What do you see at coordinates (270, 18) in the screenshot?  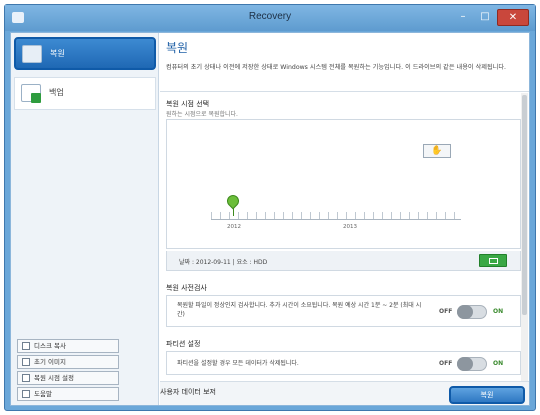 I see `title-bar: Recovery – □ ✕` at bounding box center [270, 18].